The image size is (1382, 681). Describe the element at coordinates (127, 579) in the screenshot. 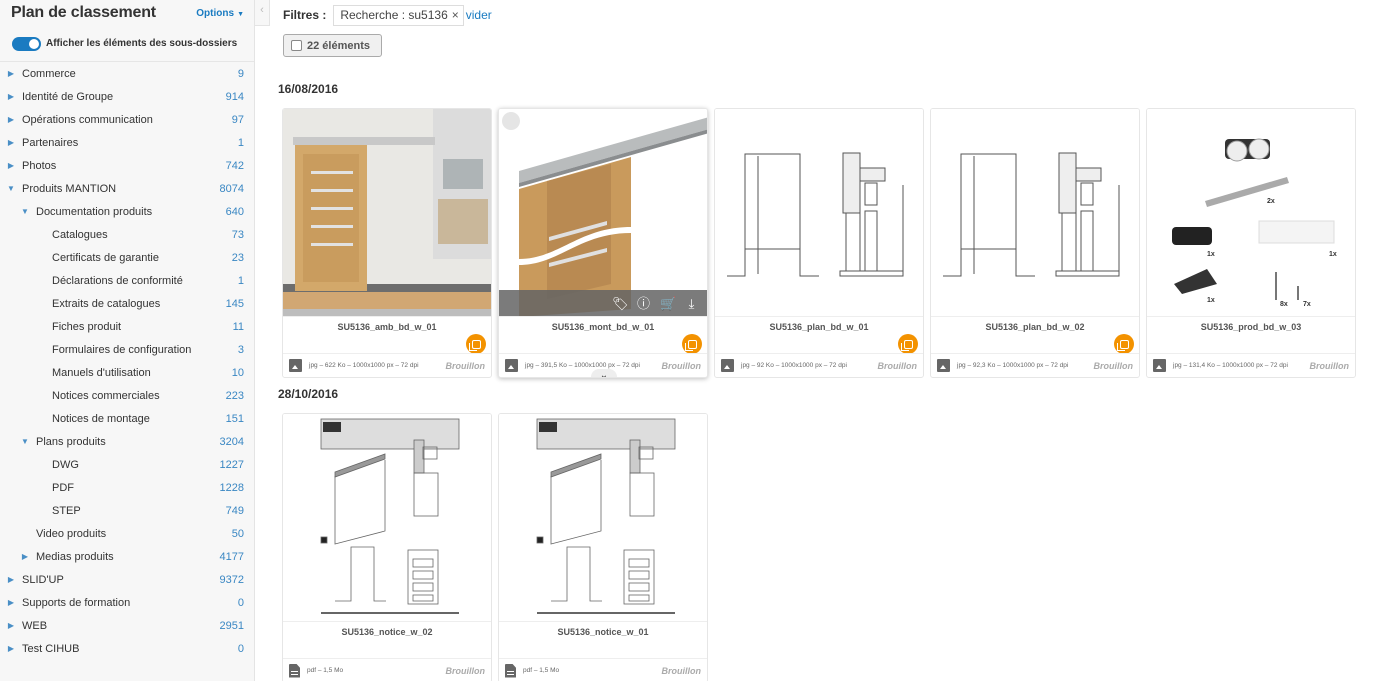

I see `tree-item: ▶ SLID'UP 9372` at that location.